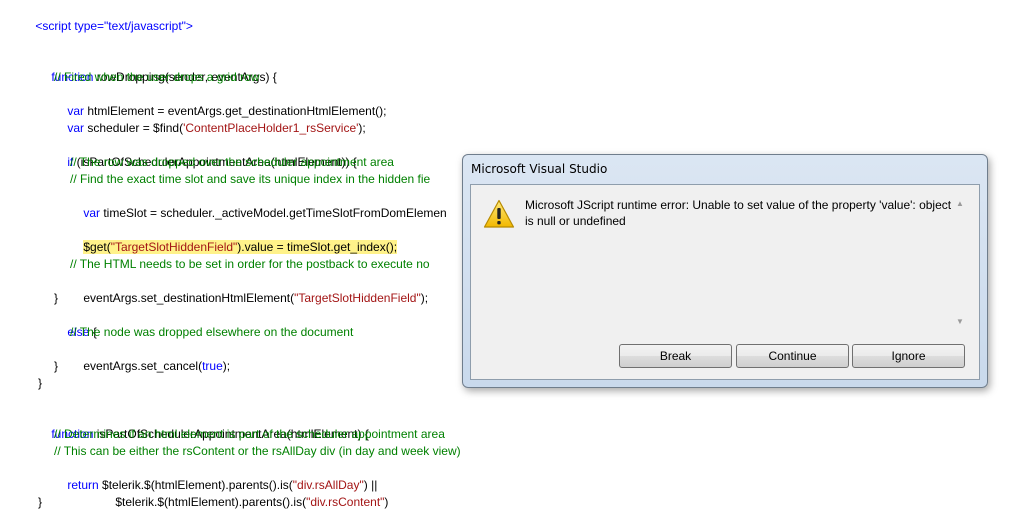 This screenshot has width=1021, height=528. I want to click on string-literal: "div.rsContent", so click(345, 502).